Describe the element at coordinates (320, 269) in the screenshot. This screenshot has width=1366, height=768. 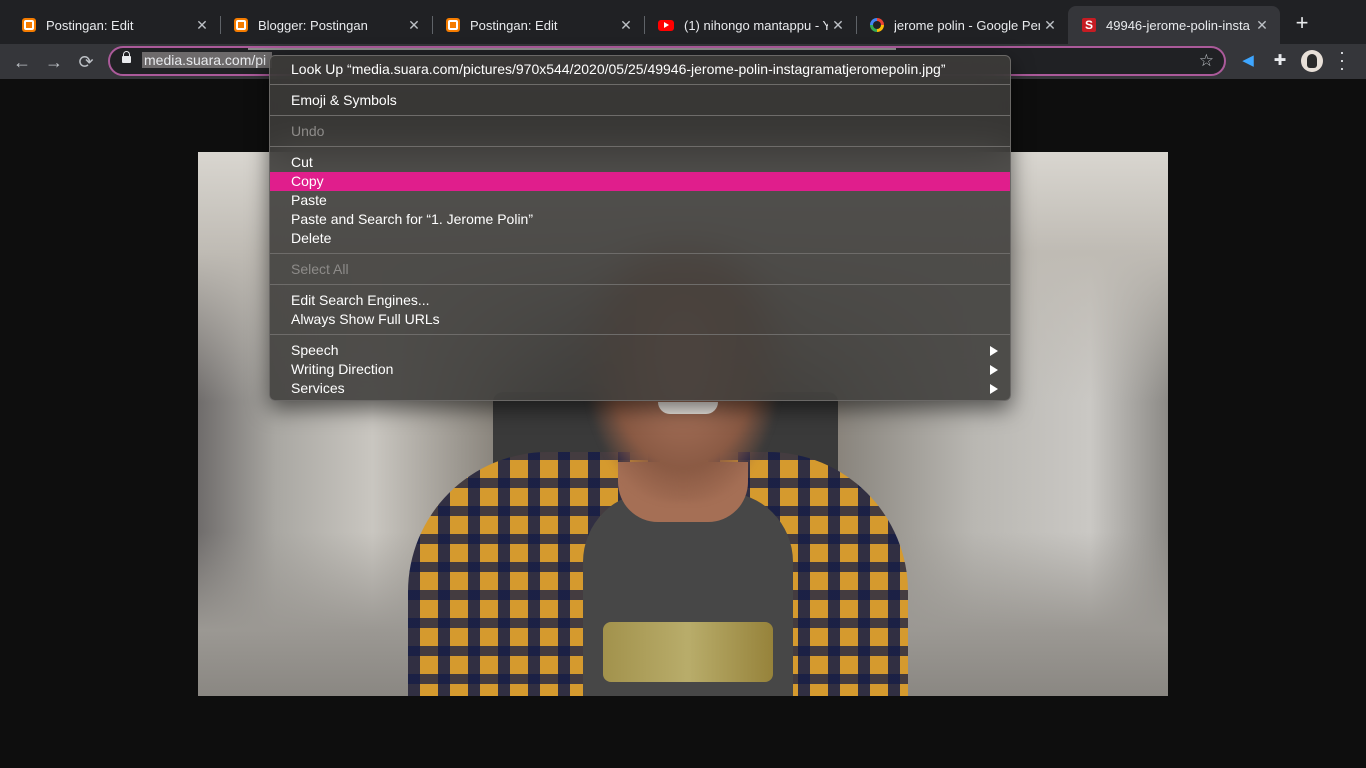
I see `menu-item-select-all: Select All` at that location.